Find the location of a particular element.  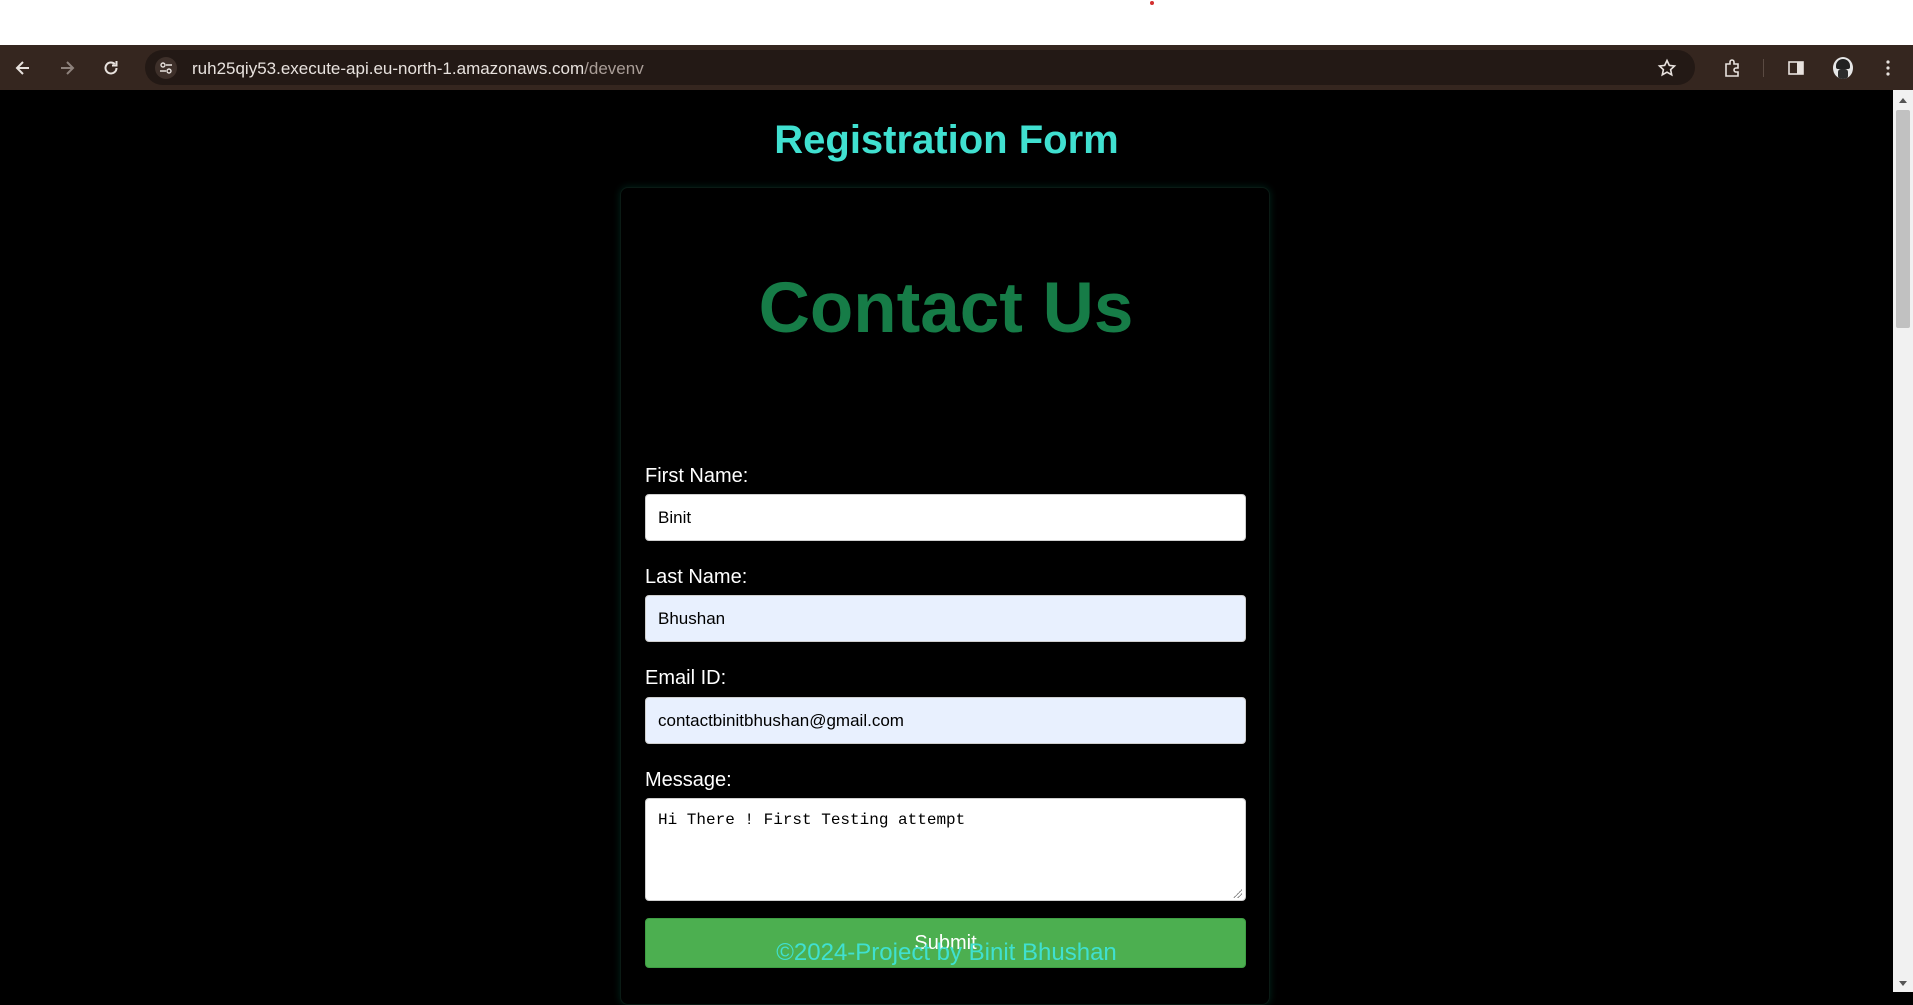

footer-text: ©2024-Project by Binit Bhushan is located at coordinates (946, 952).